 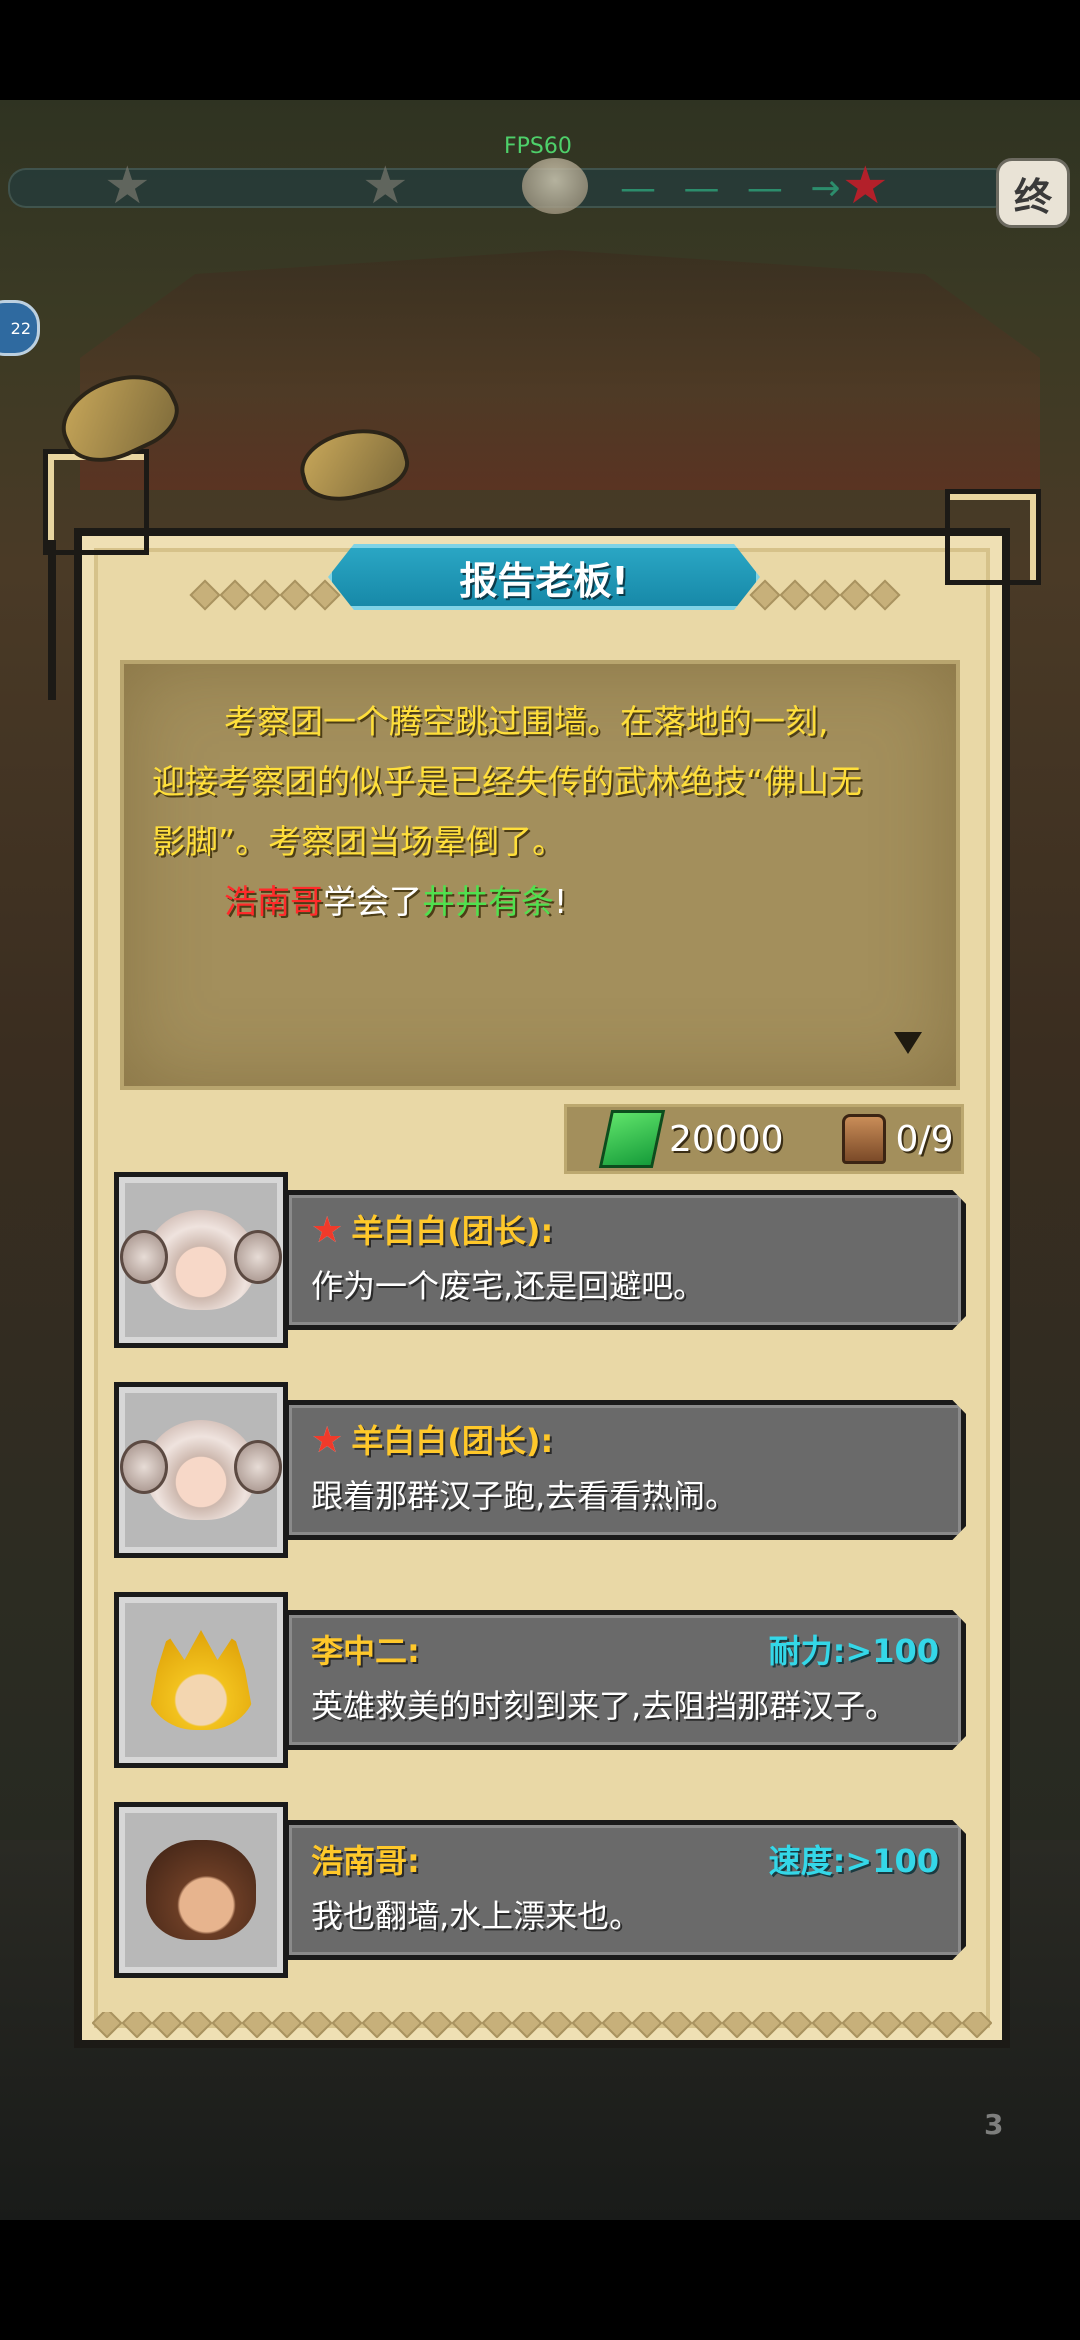 What do you see at coordinates (924, 1139) in the screenshot?
I see `item-count: 0/9` at bounding box center [924, 1139].